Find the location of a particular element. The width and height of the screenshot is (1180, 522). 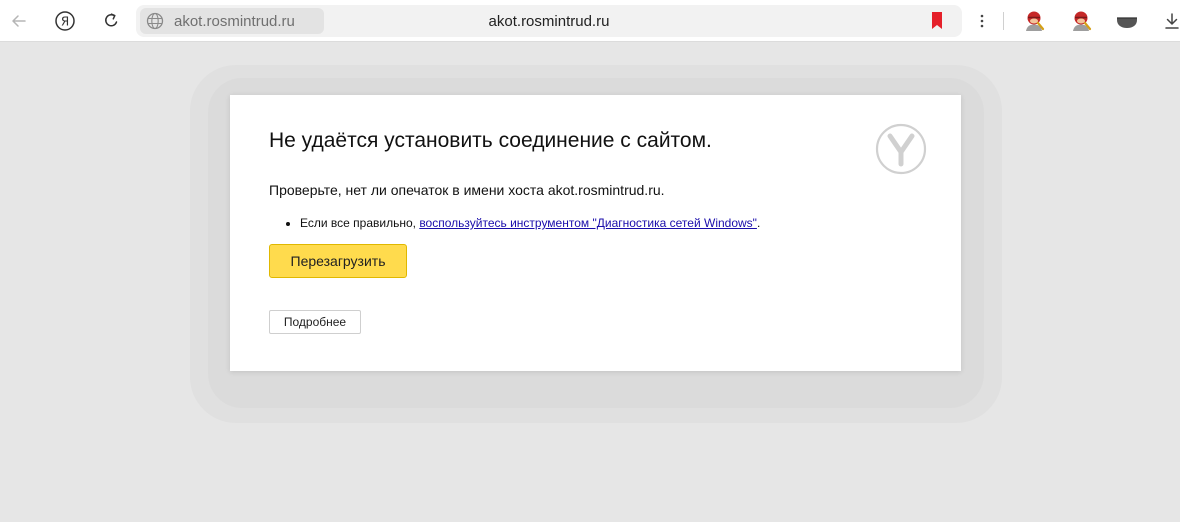

arrow-left-icon is located at coordinates (19, 21).